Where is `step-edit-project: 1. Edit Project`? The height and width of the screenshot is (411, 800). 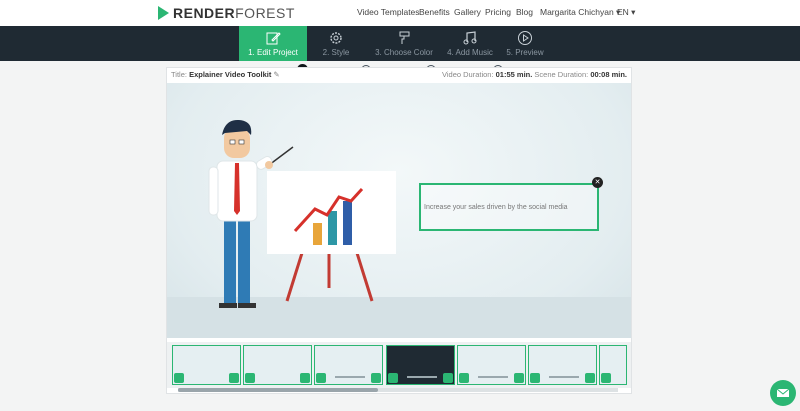
step-edit-project: 1. Edit Project is located at coordinates (273, 43).